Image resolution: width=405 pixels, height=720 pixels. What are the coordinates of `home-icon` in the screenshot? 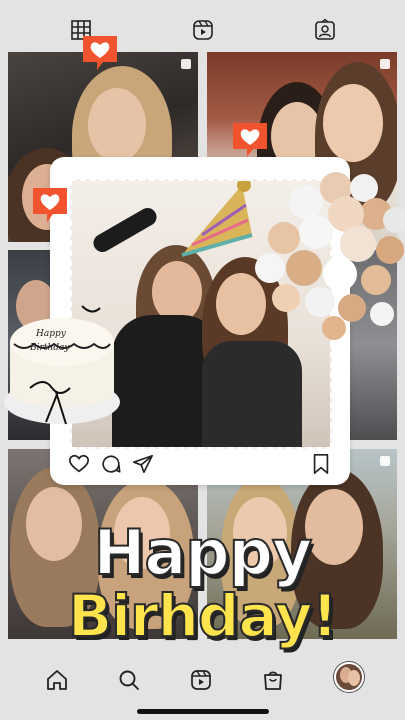 It's located at (57, 680).